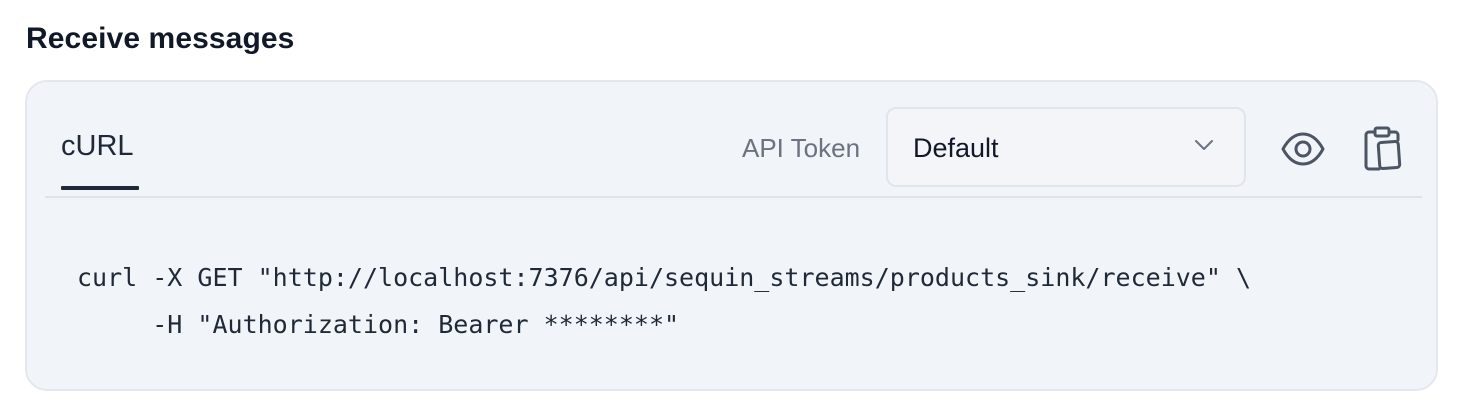 This screenshot has height=420, width=1460. What do you see at coordinates (956, 148) in the screenshot?
I see `api-token-select-value: Default` at bounding box center [956, 148].